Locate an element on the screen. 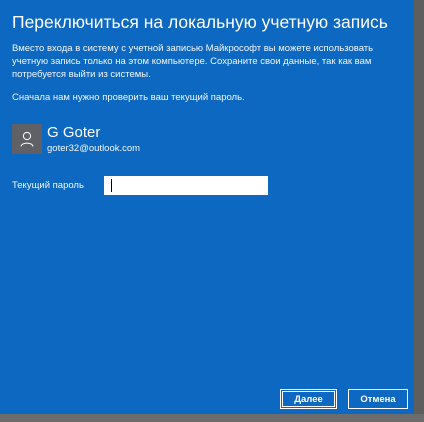  user-icon is located at coordinates (27, 139).